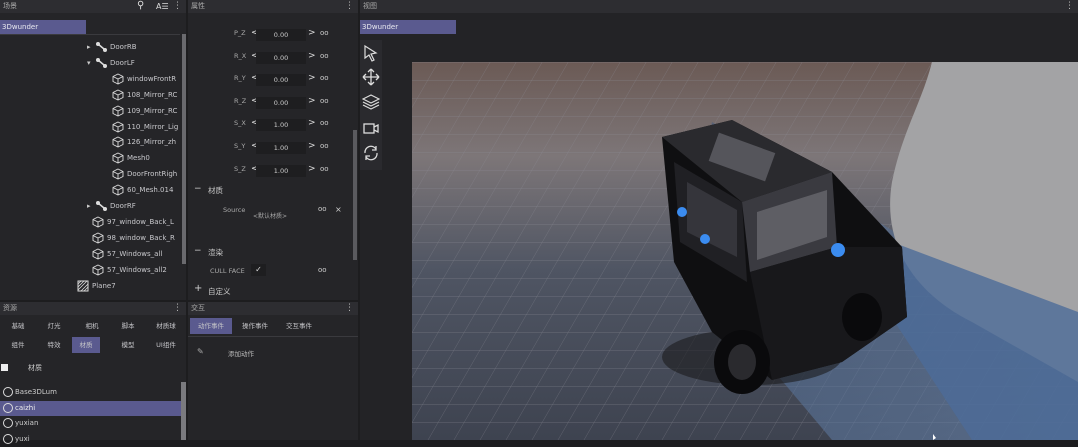 This screenshot has height=447, width=1078. I want to click on viewport-title: 视图, so click(370, 6).